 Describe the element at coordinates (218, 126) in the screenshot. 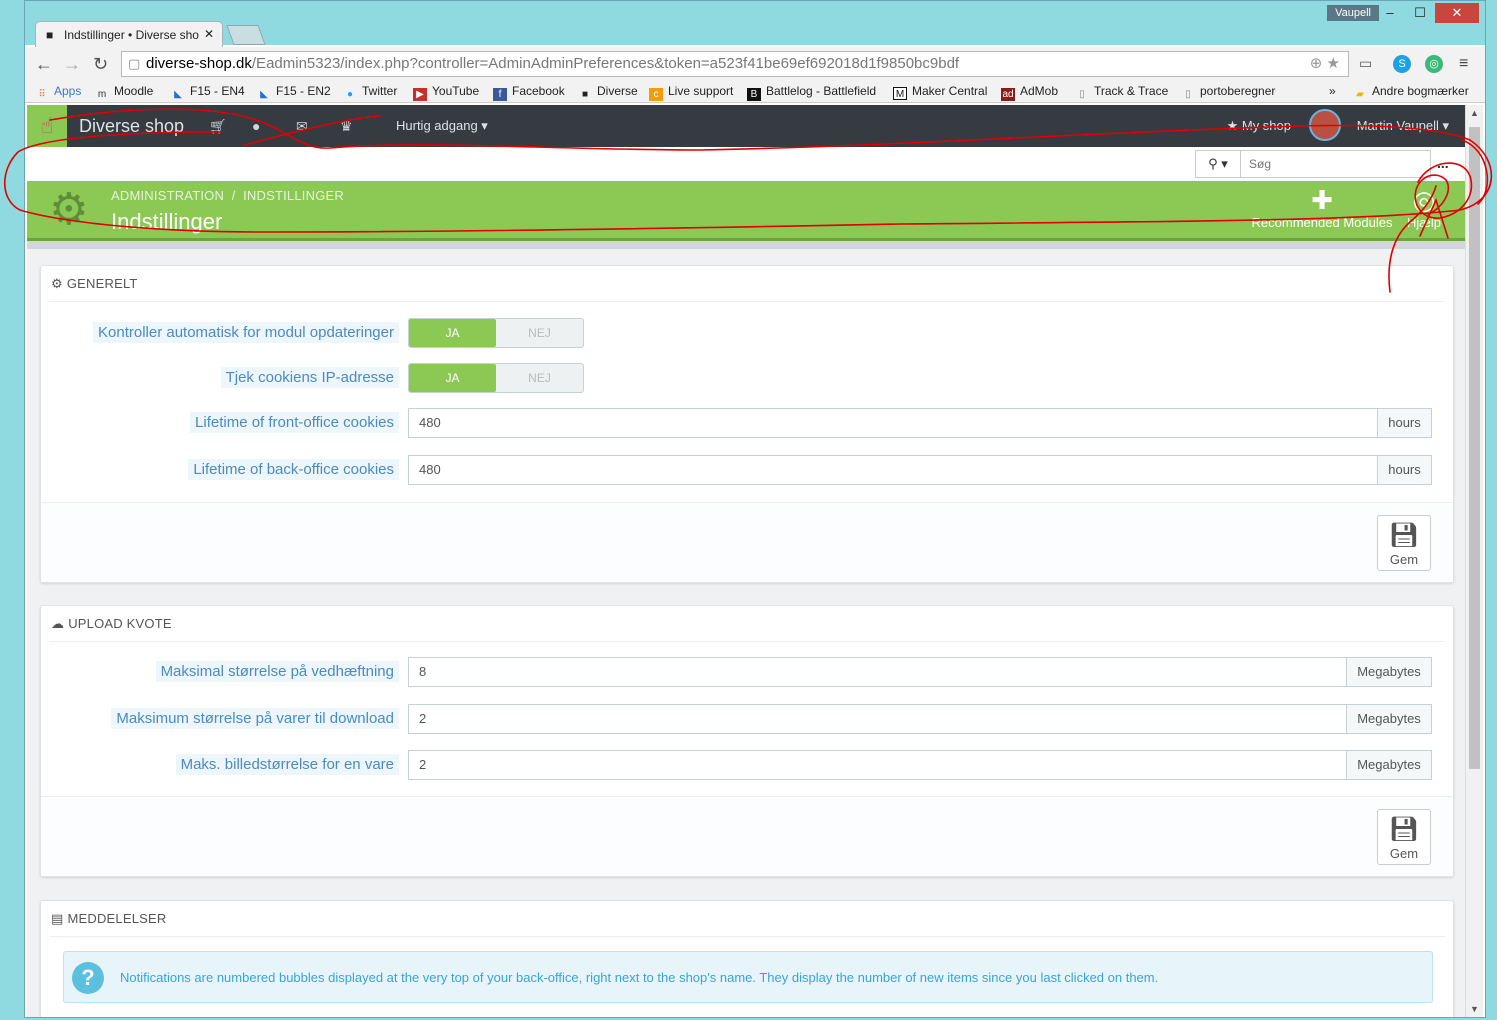

I see `cart-icon: 🛒︎` at that location.